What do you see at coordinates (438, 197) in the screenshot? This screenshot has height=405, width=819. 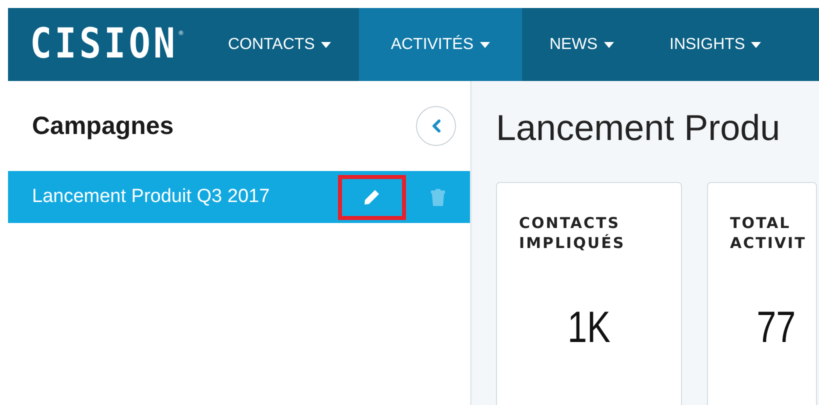 I see `trash-icon` at bounding box center [438, 197].